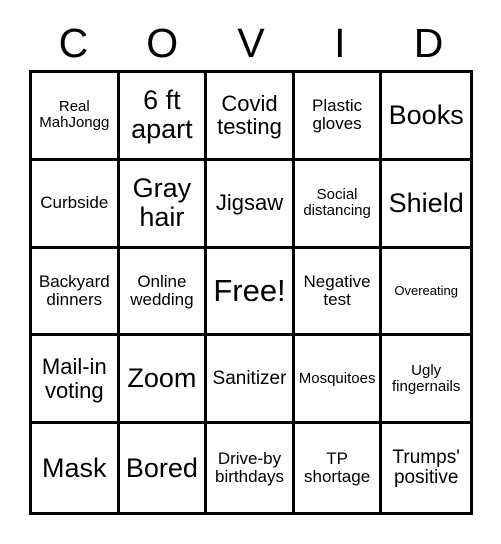 The image size is (501, 544). I want to click on bingo-cell: Free!, so click(251, 292).